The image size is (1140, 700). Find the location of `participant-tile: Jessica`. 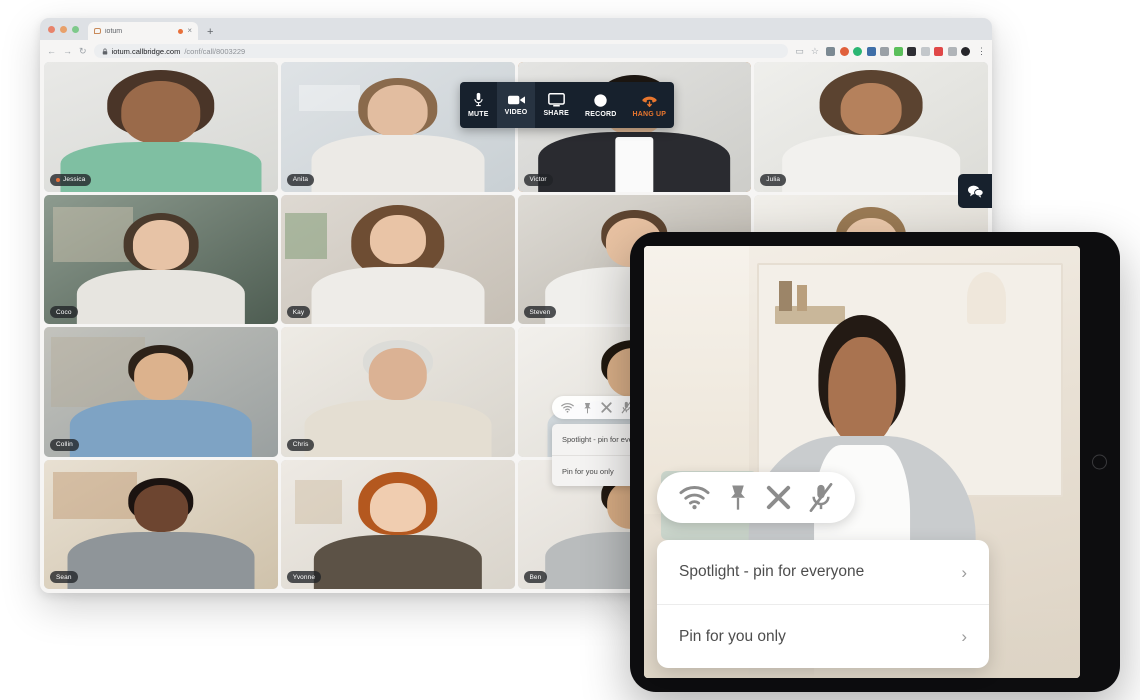

participant-tile: Jessica is located at coordinates (161, 127).